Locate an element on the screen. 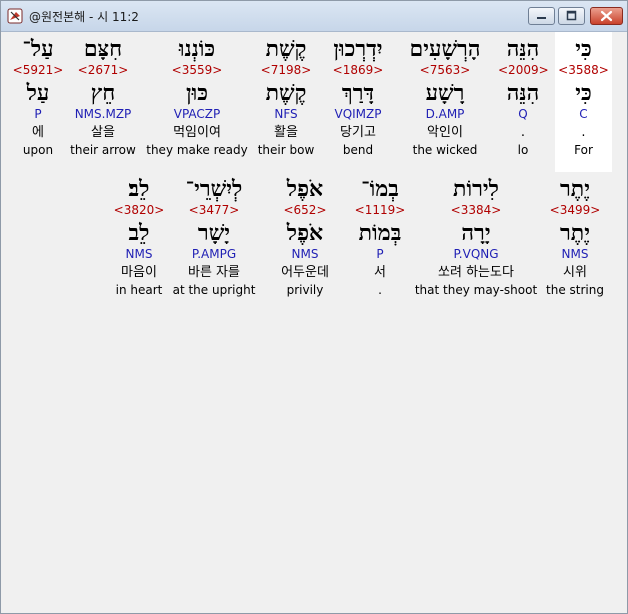  morphology-code: VQIMZP is located at coordinates (358, 114).